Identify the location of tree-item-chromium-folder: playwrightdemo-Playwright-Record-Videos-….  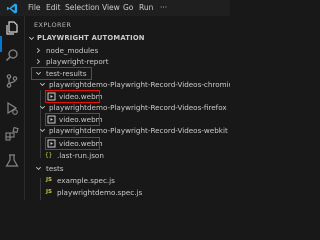
(127, 84).